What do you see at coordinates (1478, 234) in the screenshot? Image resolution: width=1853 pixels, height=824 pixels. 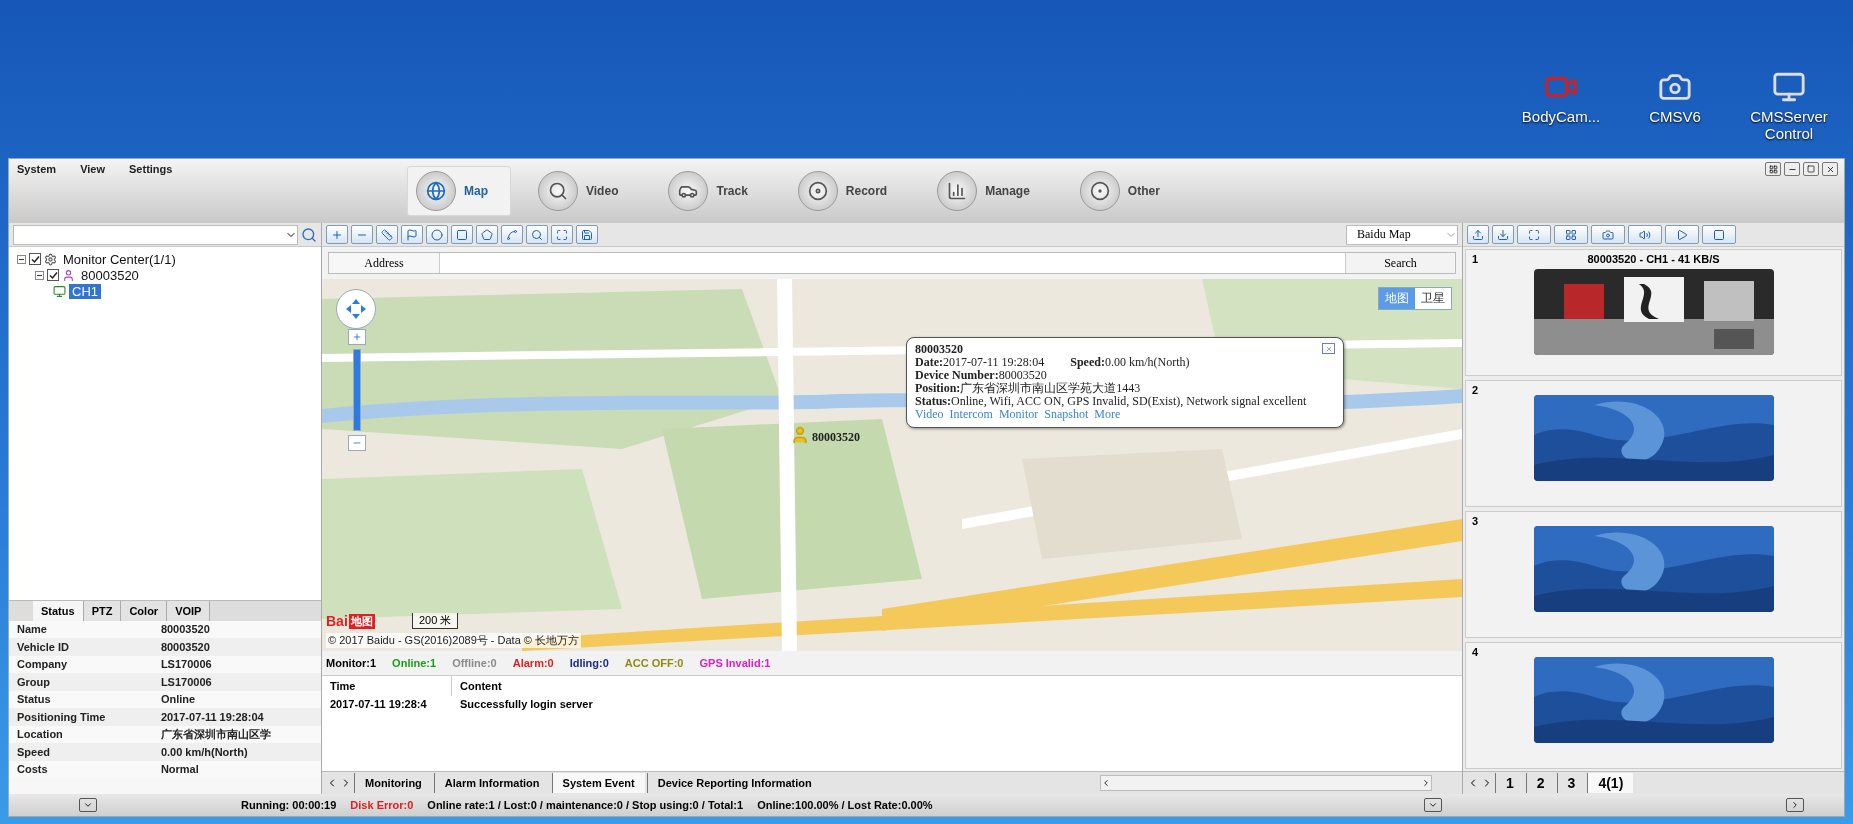 I see `upload-button` at bounding box center [1478, 234].